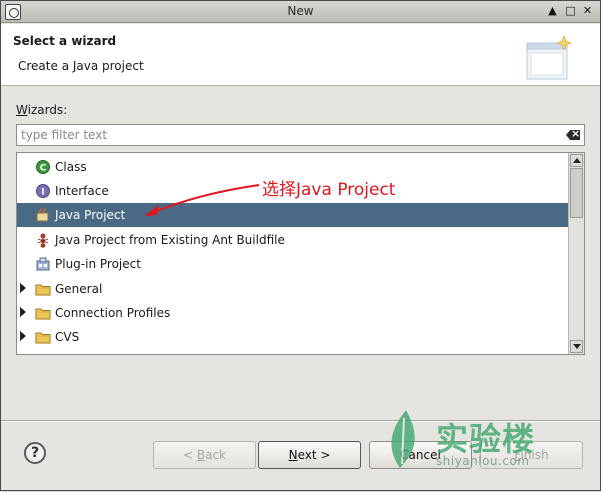 The image size is (601, 492). What do you see at coordinates (403, 439) in the screenshot?
I see `watermark-leaf-icon` at bounding box center [403, 439].